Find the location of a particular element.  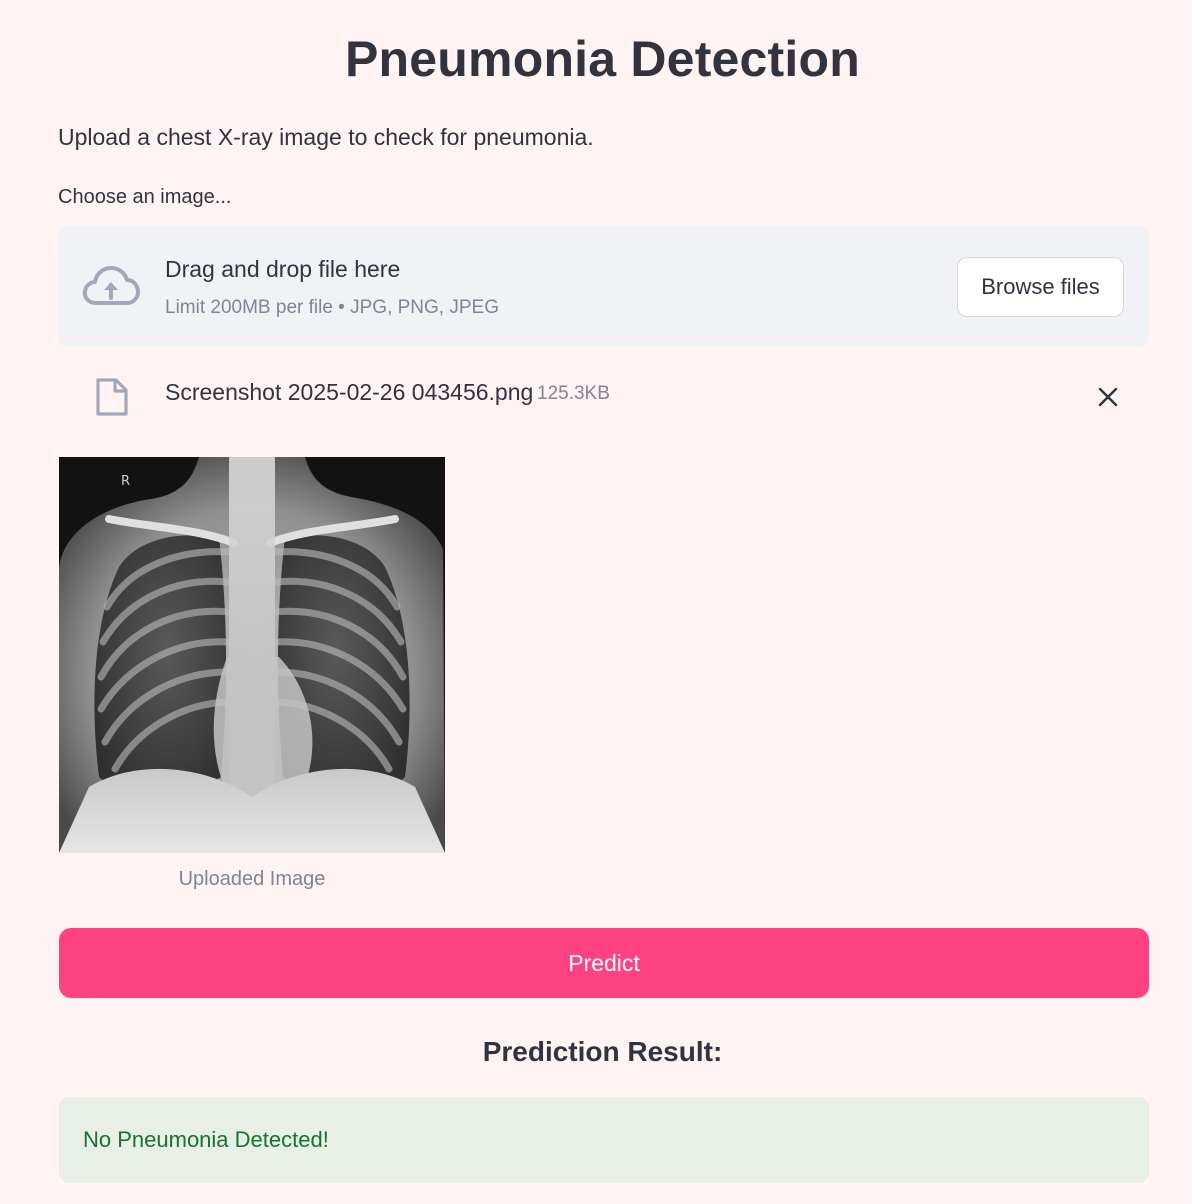

file-icon is located at coordinates (112, 397).